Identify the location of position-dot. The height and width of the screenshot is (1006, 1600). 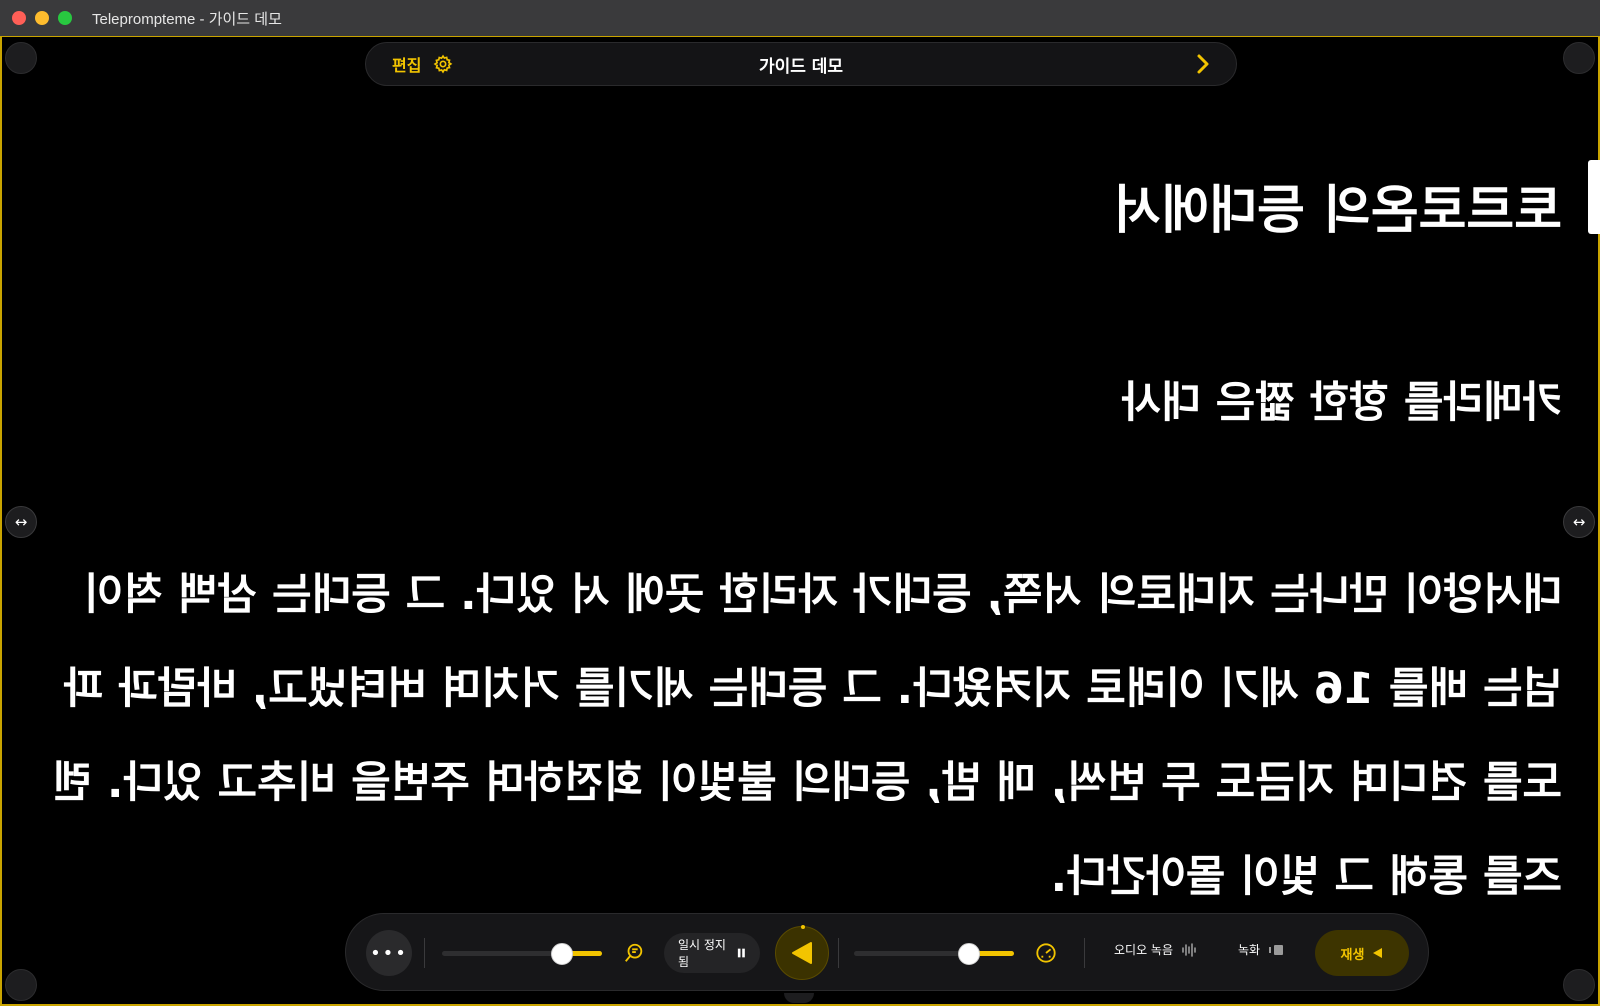
(803, 927).